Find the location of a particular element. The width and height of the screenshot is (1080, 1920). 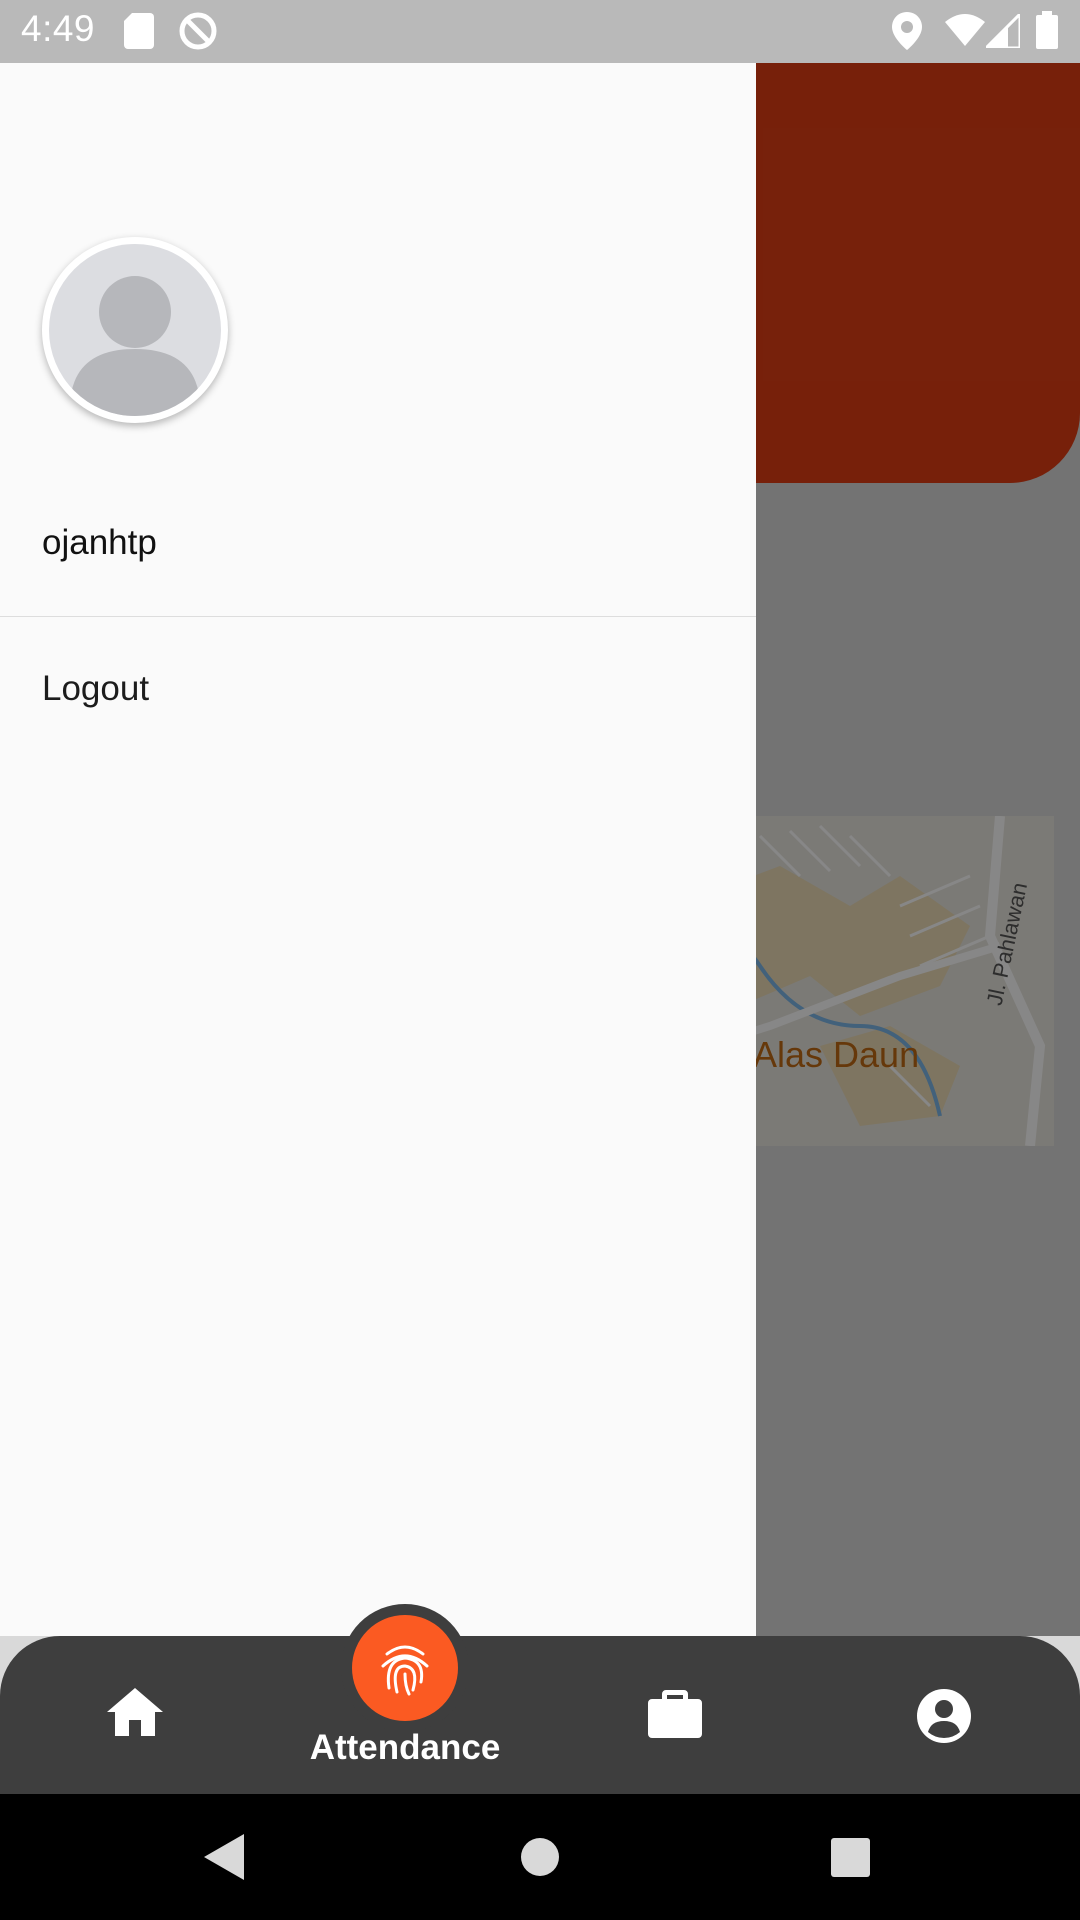

logout-menu-item: Logout is located at coordinates (378, 704).